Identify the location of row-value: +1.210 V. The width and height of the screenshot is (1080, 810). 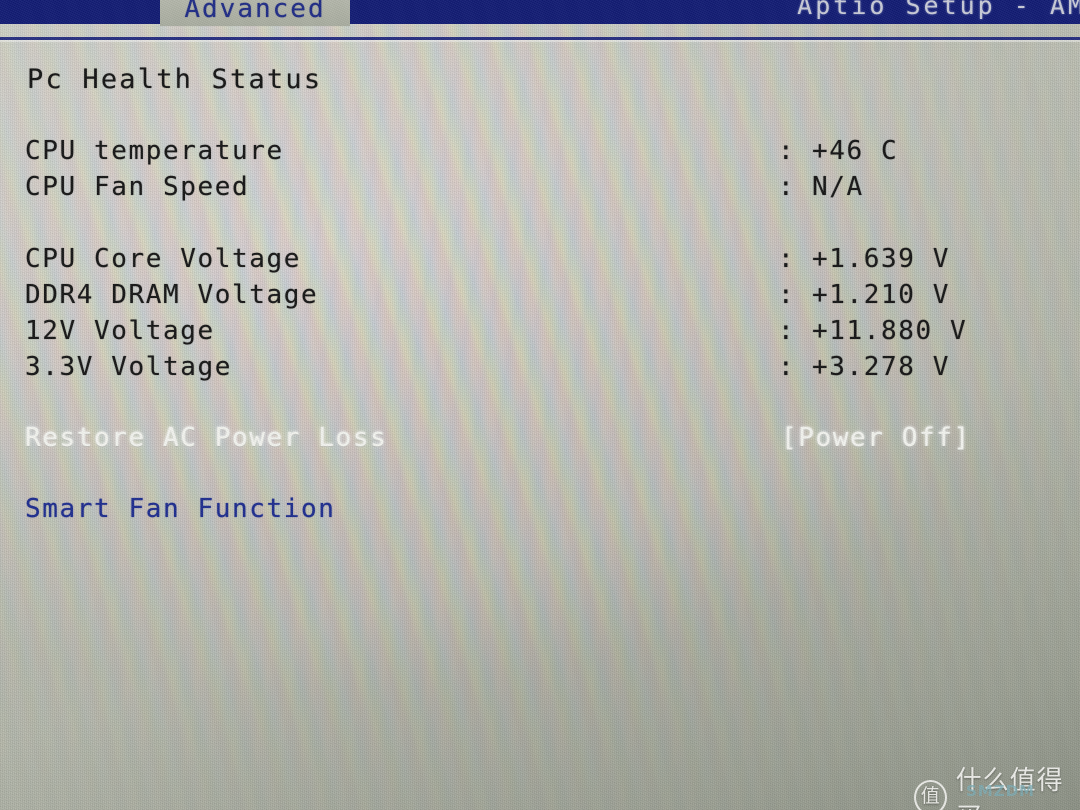
(881, 295).